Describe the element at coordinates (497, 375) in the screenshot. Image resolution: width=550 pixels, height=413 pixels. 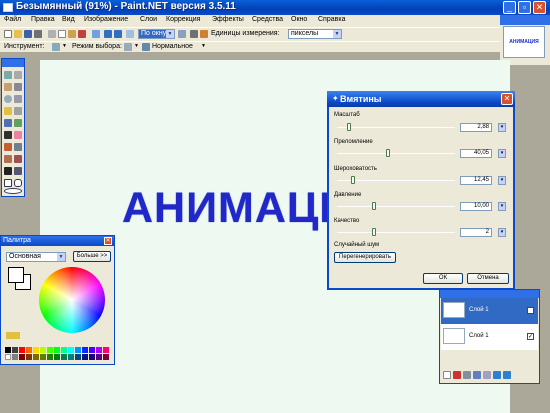
I see `move-layer-up-icon` at that location.